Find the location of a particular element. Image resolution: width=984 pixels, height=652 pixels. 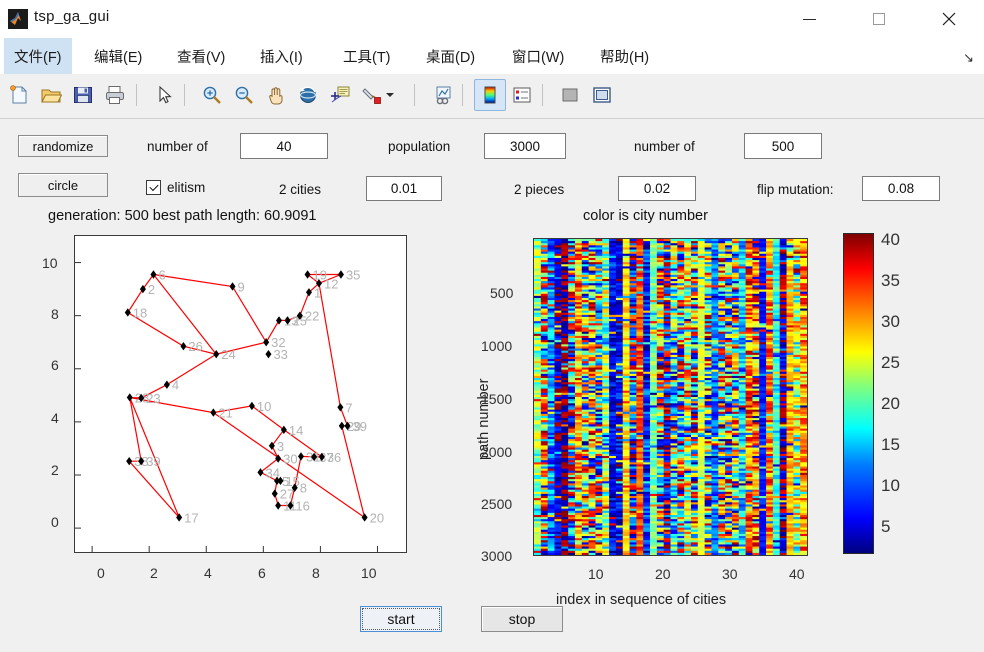

insert-legend-icon is located at coordinates (522, 95).